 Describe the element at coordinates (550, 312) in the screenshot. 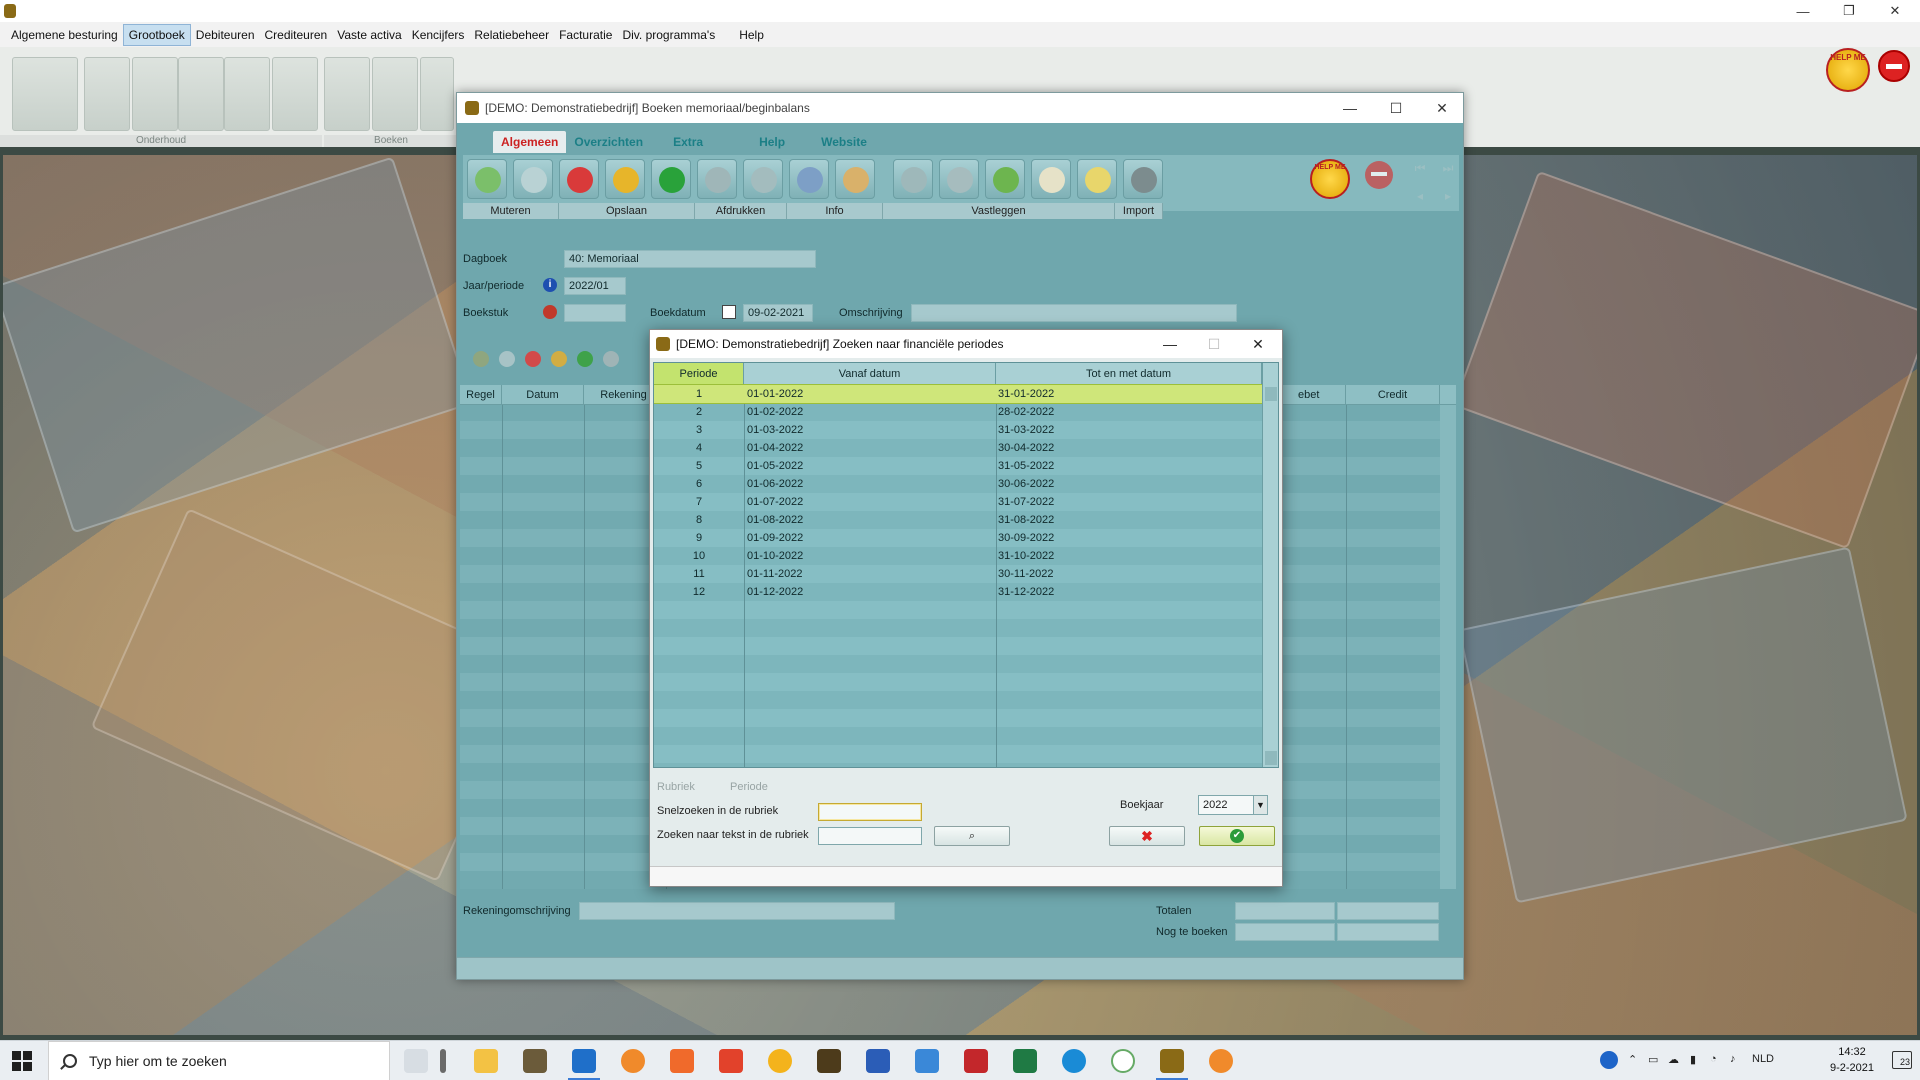

I see `user-stamp-icon` at that location.